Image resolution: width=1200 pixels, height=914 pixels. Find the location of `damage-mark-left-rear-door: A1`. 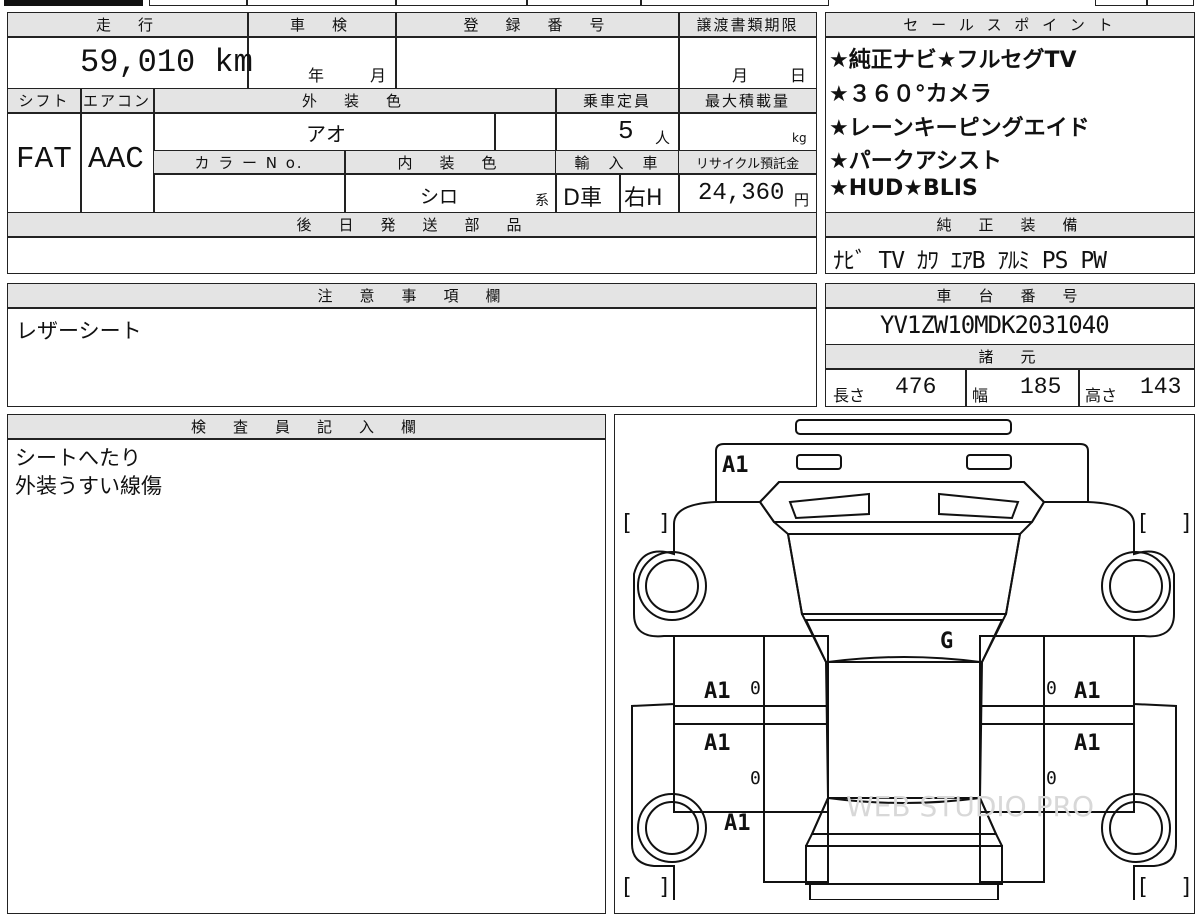

damage-mark-left-rear-door: A1 is located at coordinates (717, 743).